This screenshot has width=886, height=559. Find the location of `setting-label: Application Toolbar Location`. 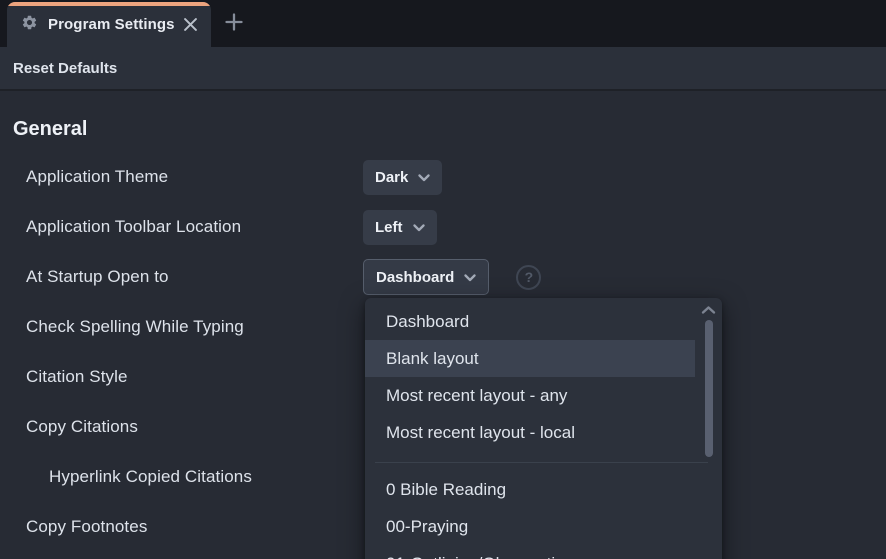

setting-label: Application Toolbar Location is located at coordinates (134, 226).